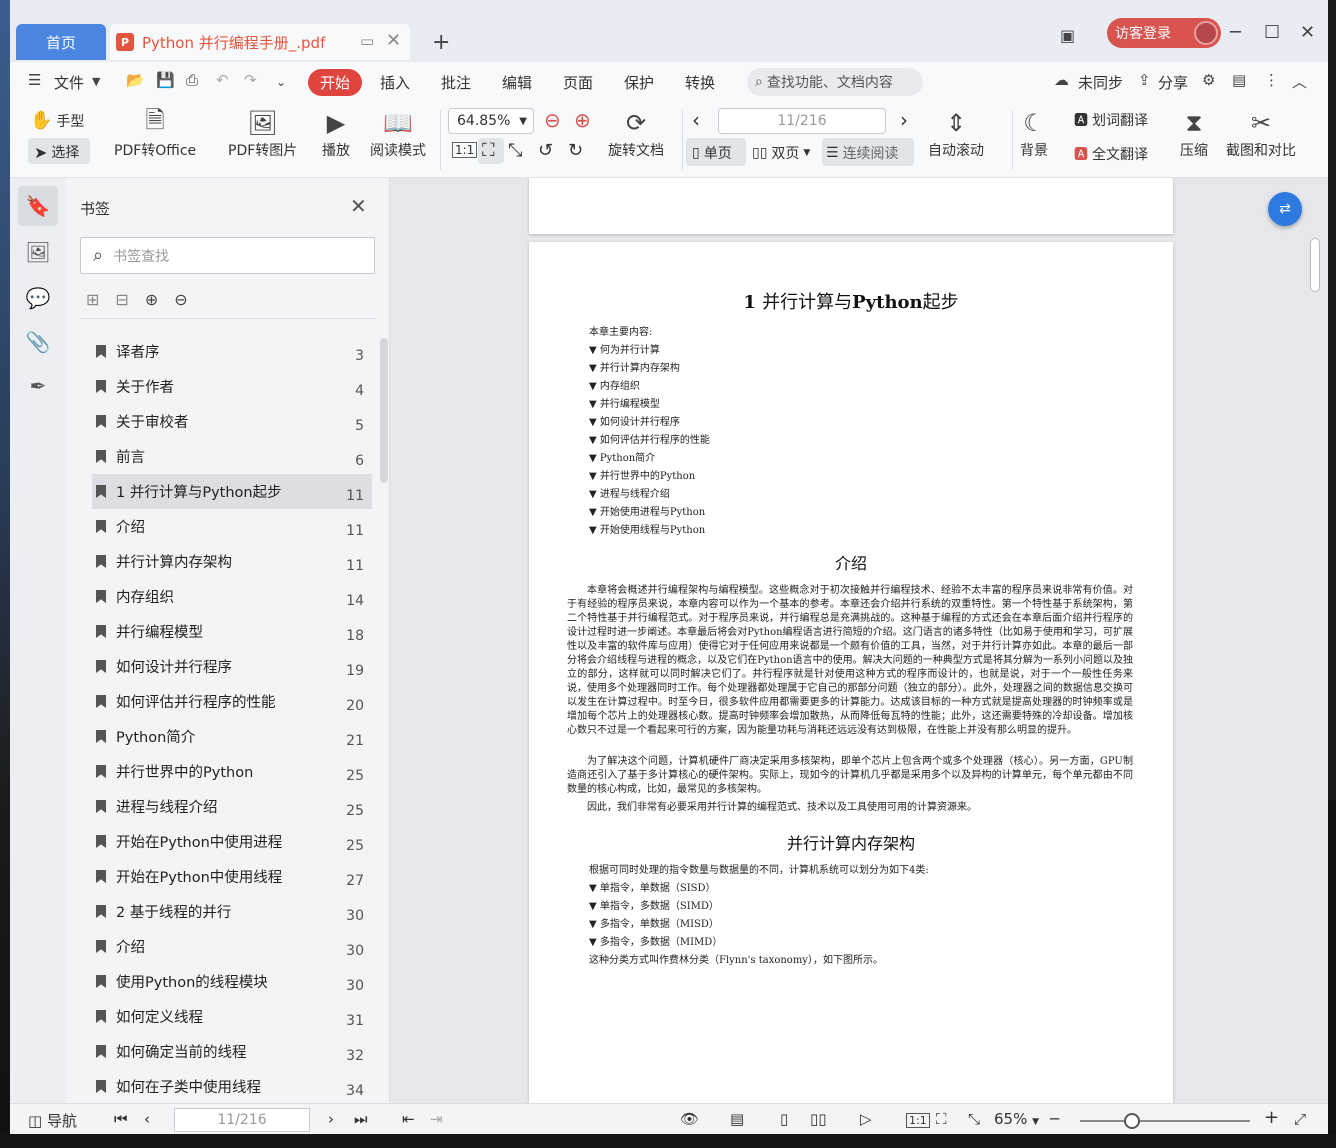 This screenshot has width=1336, height=1148. I want to click on collapse-all-icon: ⊟, so click(121, 299).